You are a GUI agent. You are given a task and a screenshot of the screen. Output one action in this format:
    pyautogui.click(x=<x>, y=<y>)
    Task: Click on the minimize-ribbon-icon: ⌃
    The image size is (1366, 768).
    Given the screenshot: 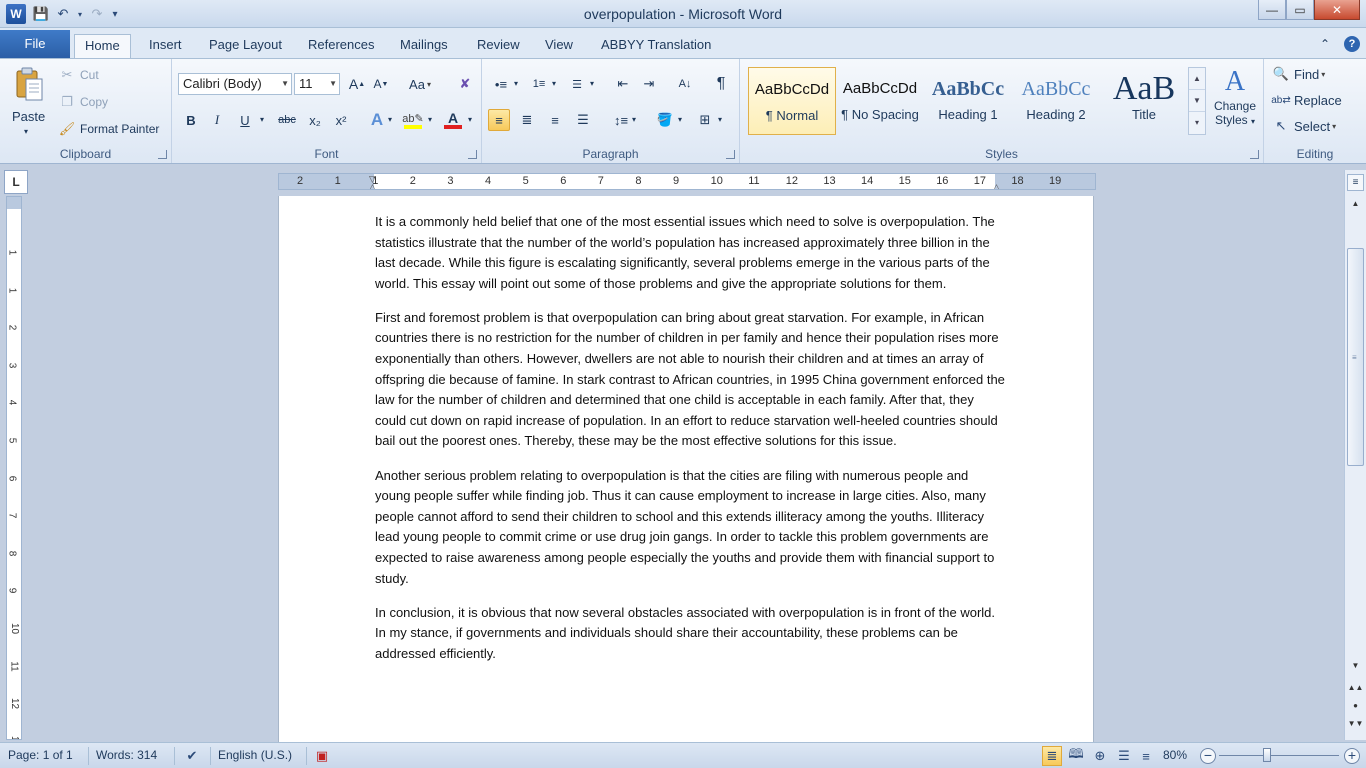 What is the action you would take?
    pyautogui.click(x=1325, y=44)
    